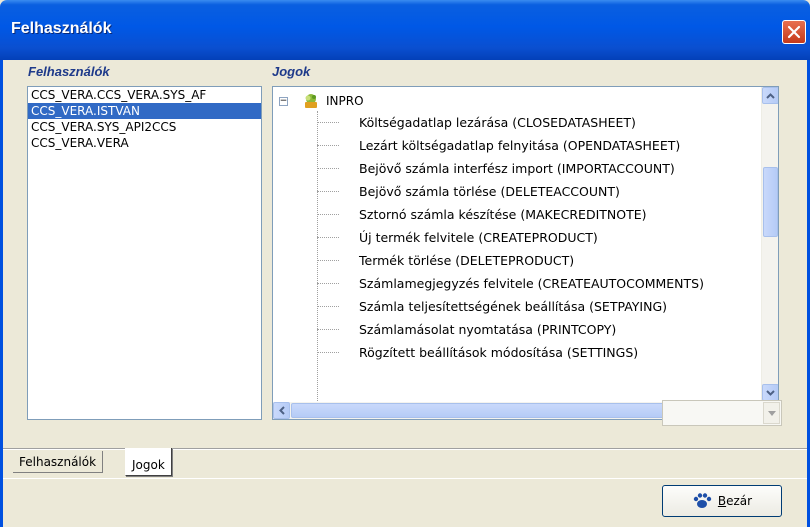  Describe the element at coordinates (739, 501) in the screenshot. I see `close-button-label-rest: ezár` at that location.